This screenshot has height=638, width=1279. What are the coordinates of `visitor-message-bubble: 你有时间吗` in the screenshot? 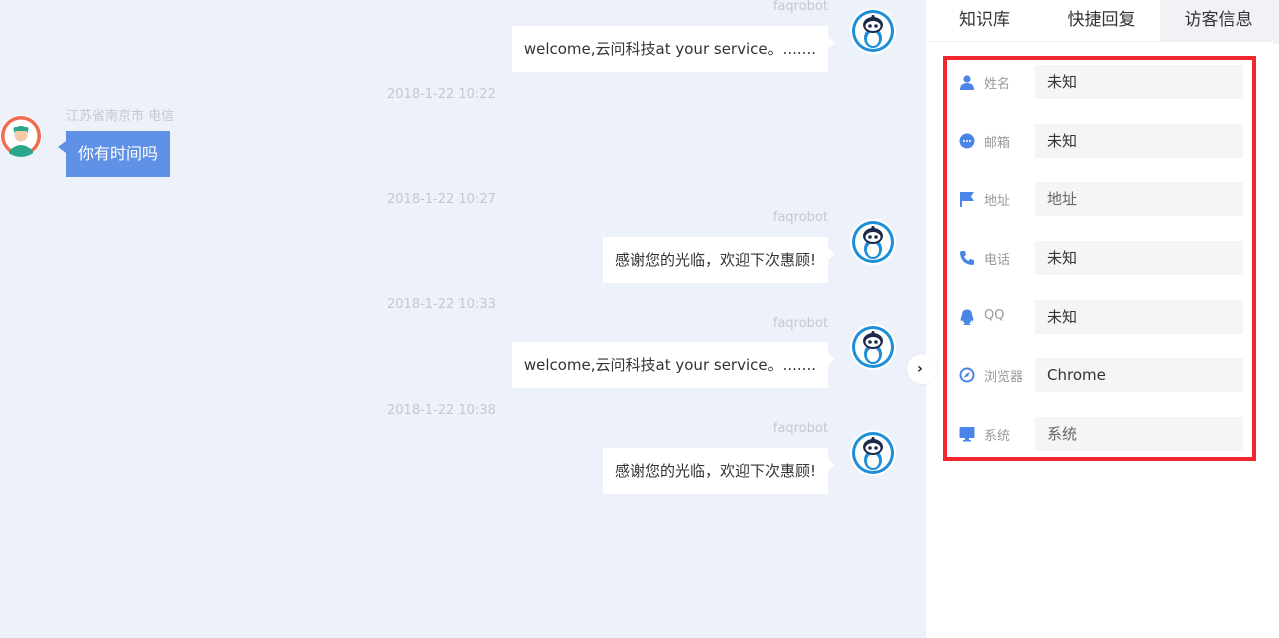 It's located at (114, 154).